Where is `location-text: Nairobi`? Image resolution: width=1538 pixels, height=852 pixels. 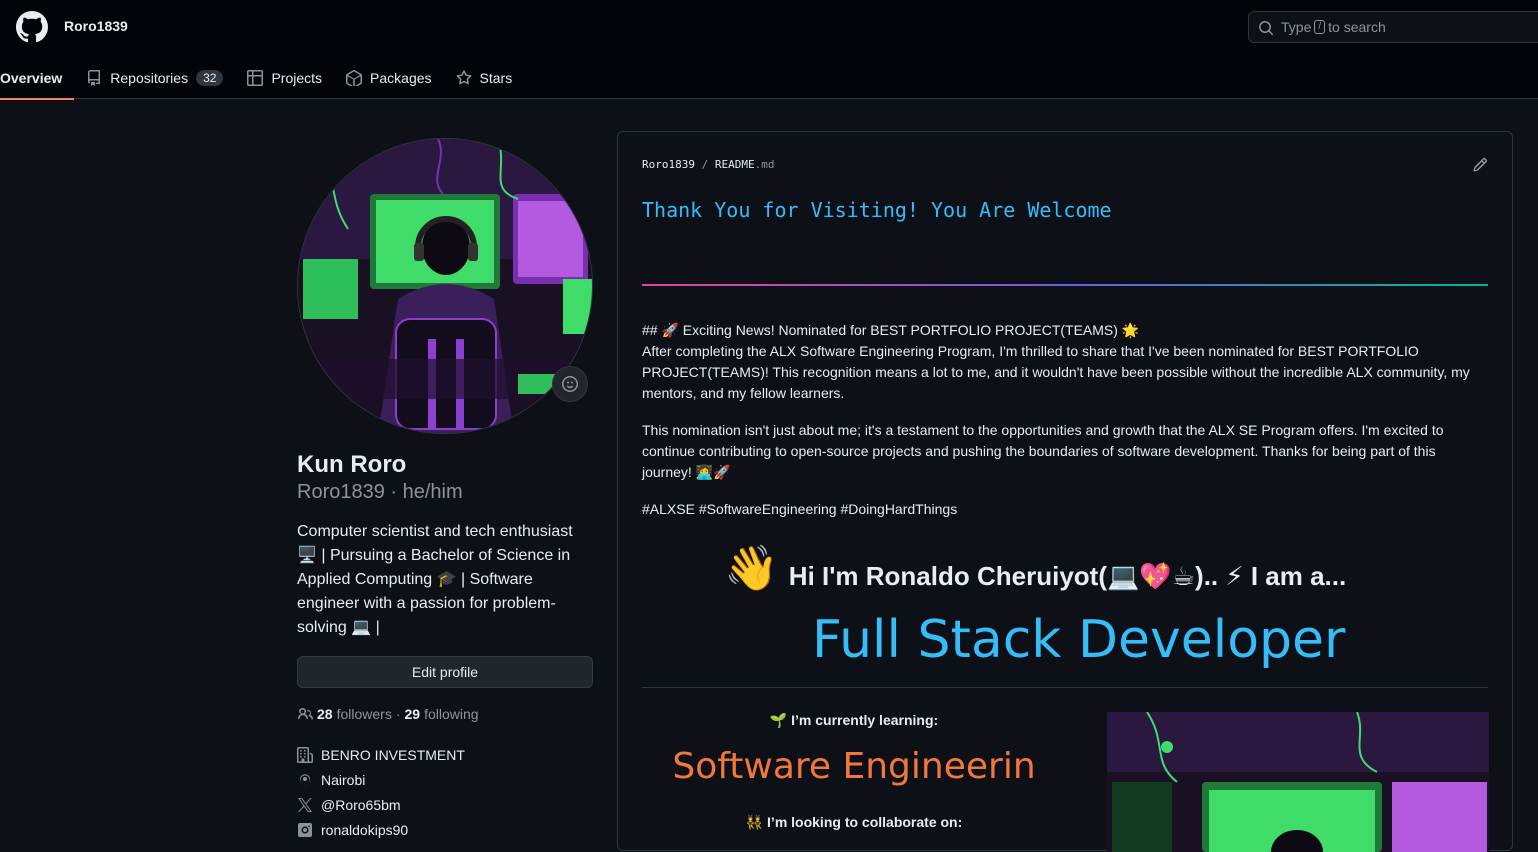
location-text: Nairobi is located at coordinates (343, 779).